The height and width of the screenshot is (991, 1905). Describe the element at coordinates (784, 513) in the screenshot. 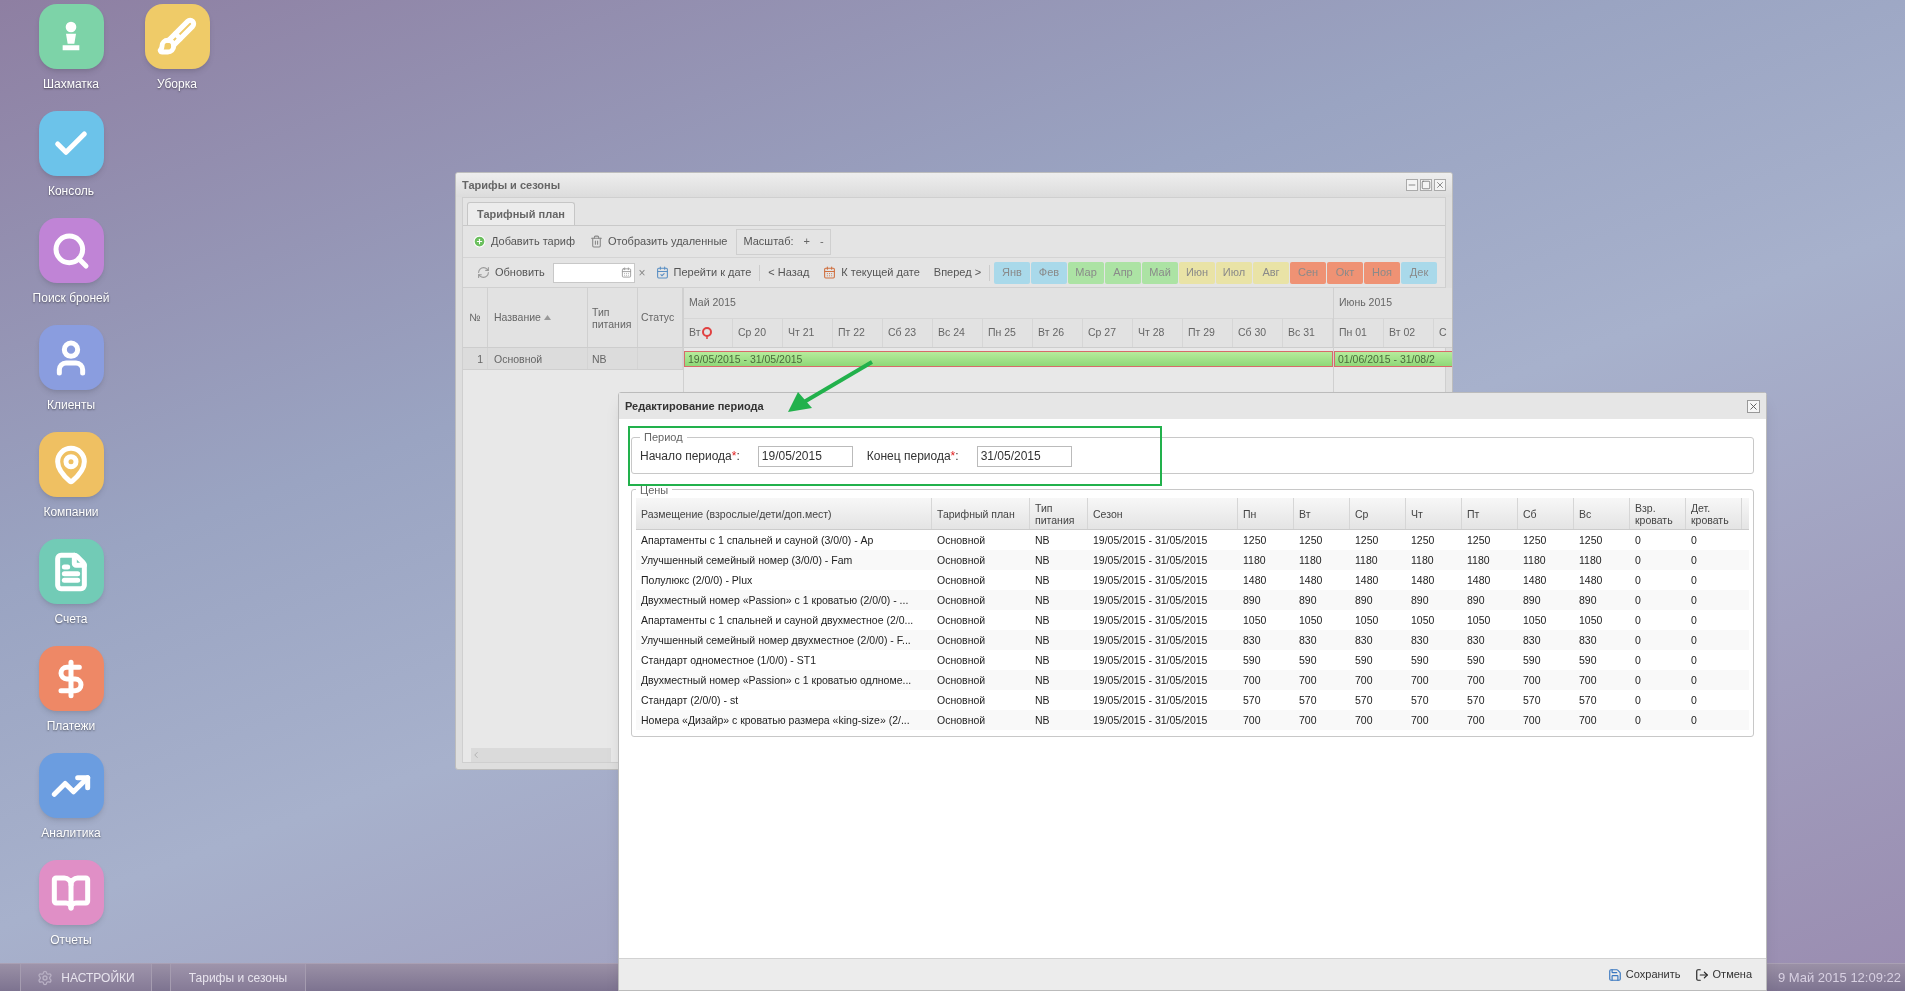

I see `column-header: Размещение (взрослые/дети/доп.мест)` at that location.